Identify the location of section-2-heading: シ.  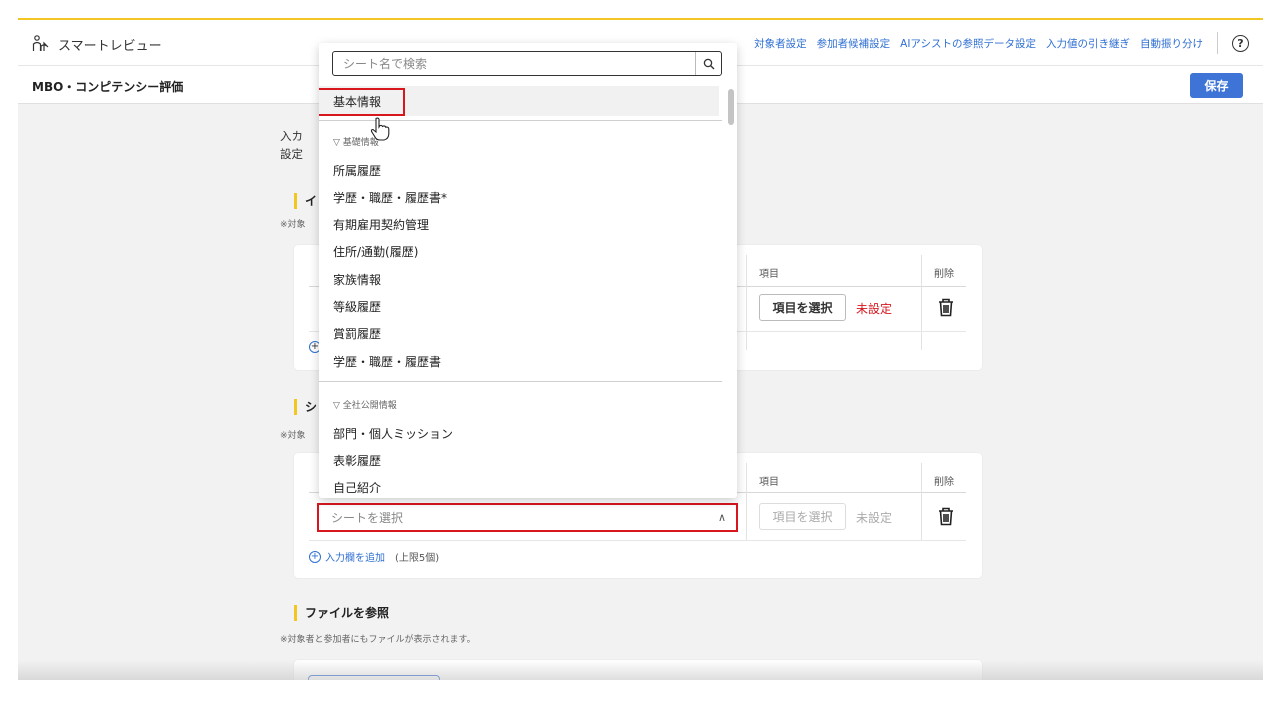
(305, 406).